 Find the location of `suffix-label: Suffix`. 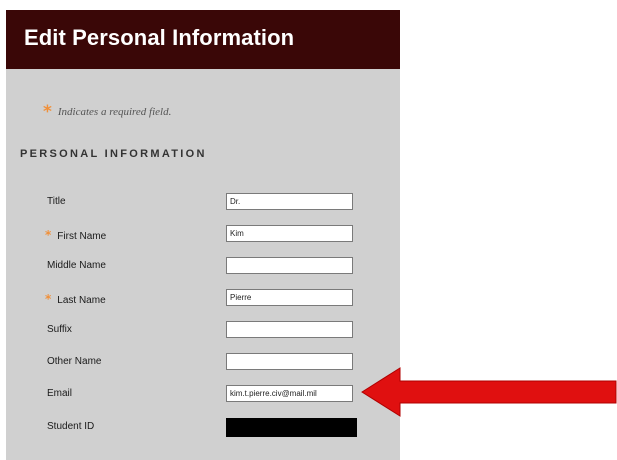

suffix-label: Suffix is located at coordinates (59, 329).